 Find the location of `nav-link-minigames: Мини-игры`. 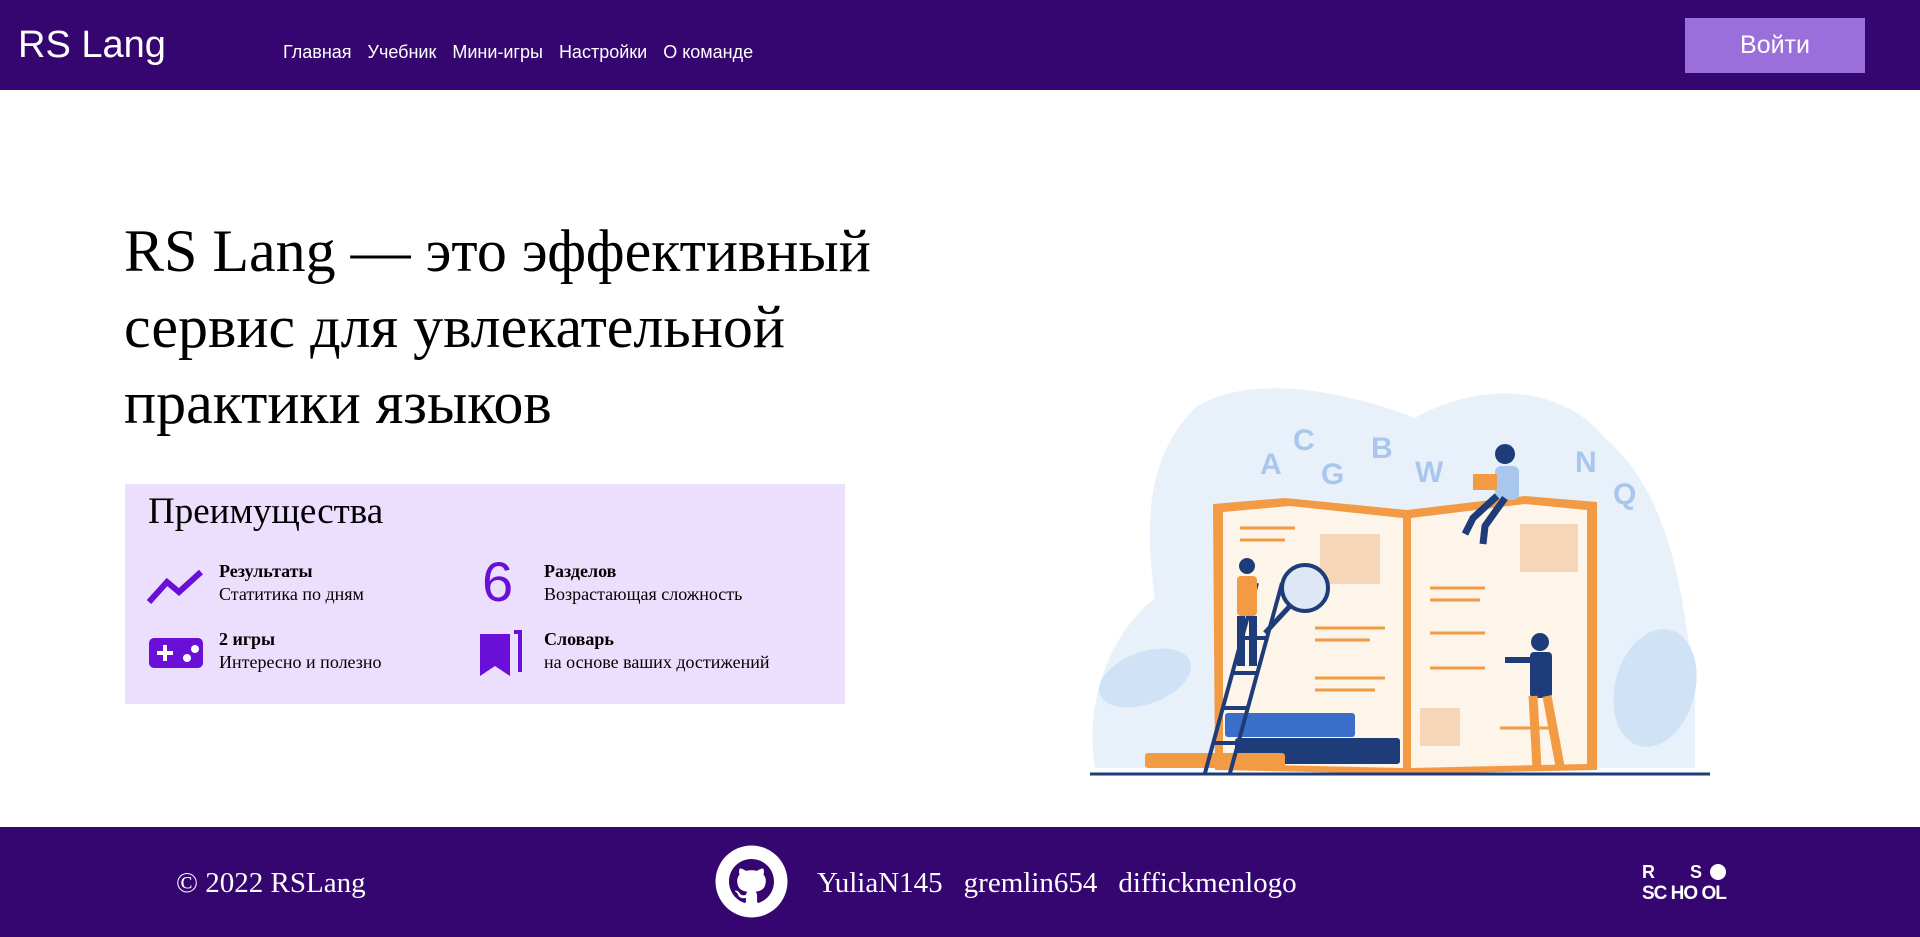

nav-link-minigames: Мини-игры is located at coordinates (497, 52).